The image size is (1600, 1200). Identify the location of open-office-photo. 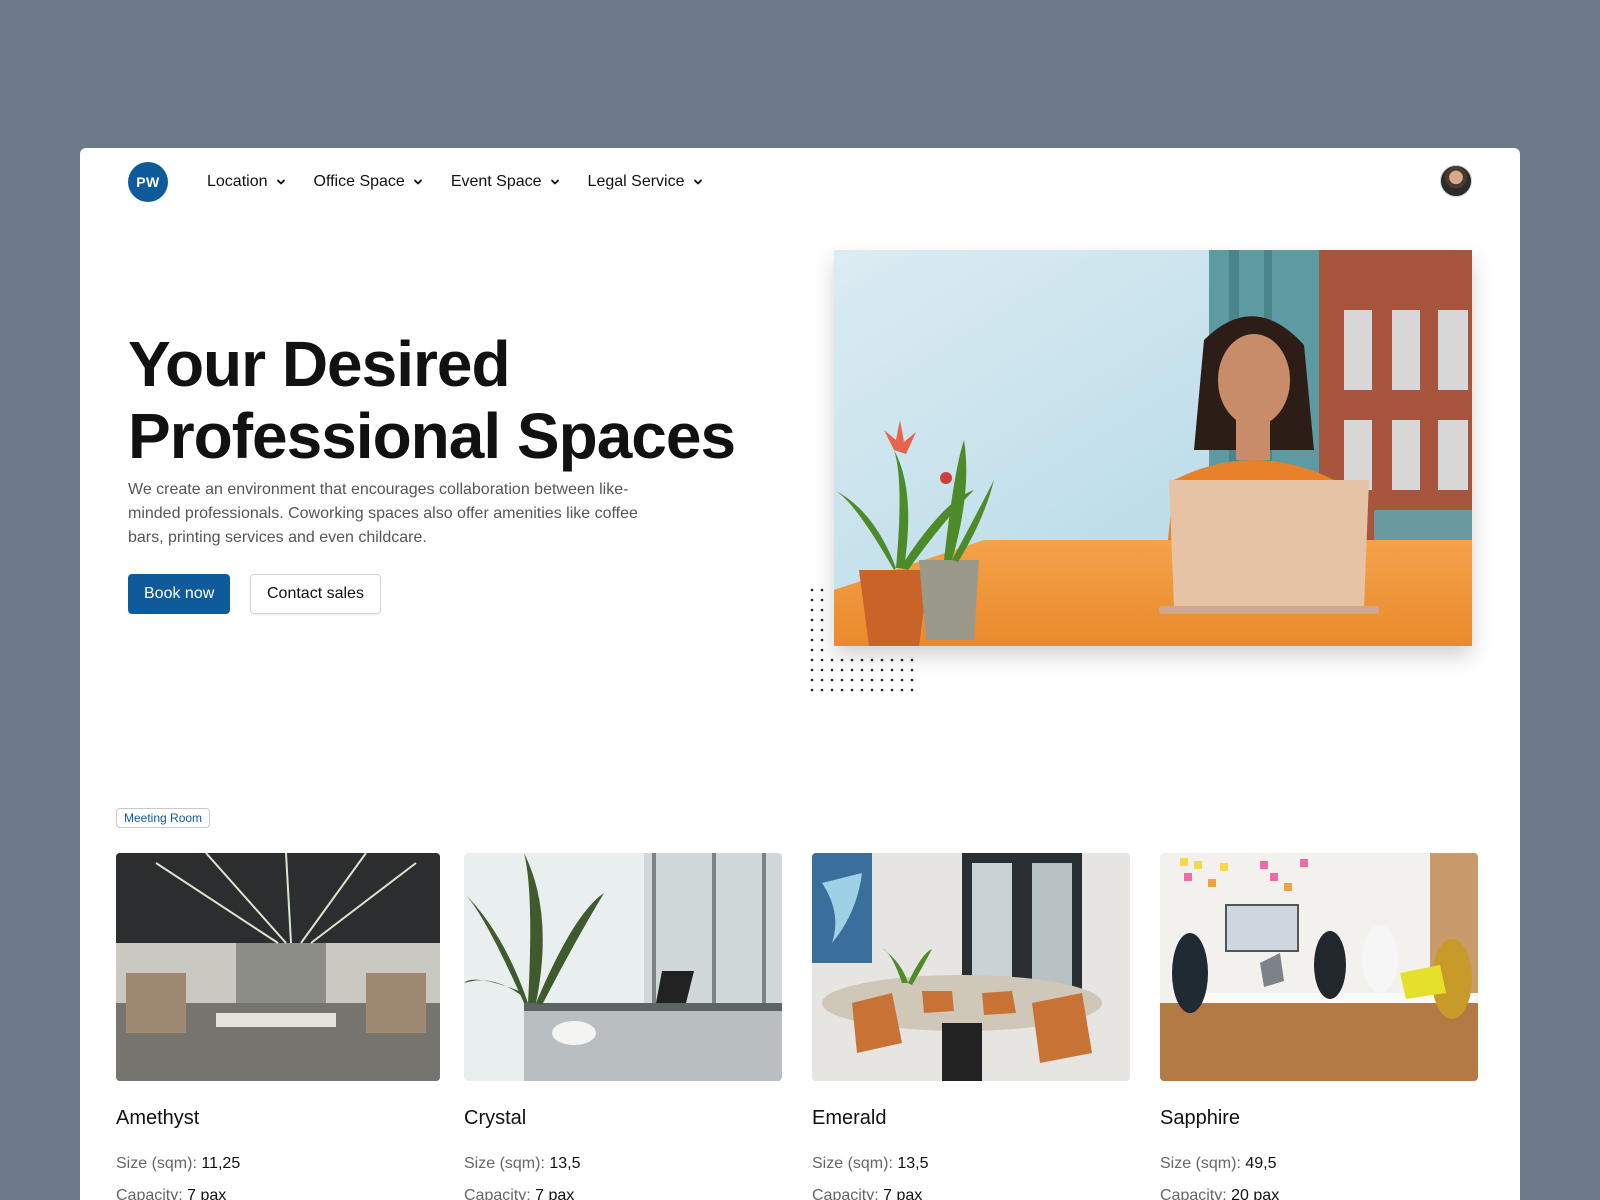
(278, 967).